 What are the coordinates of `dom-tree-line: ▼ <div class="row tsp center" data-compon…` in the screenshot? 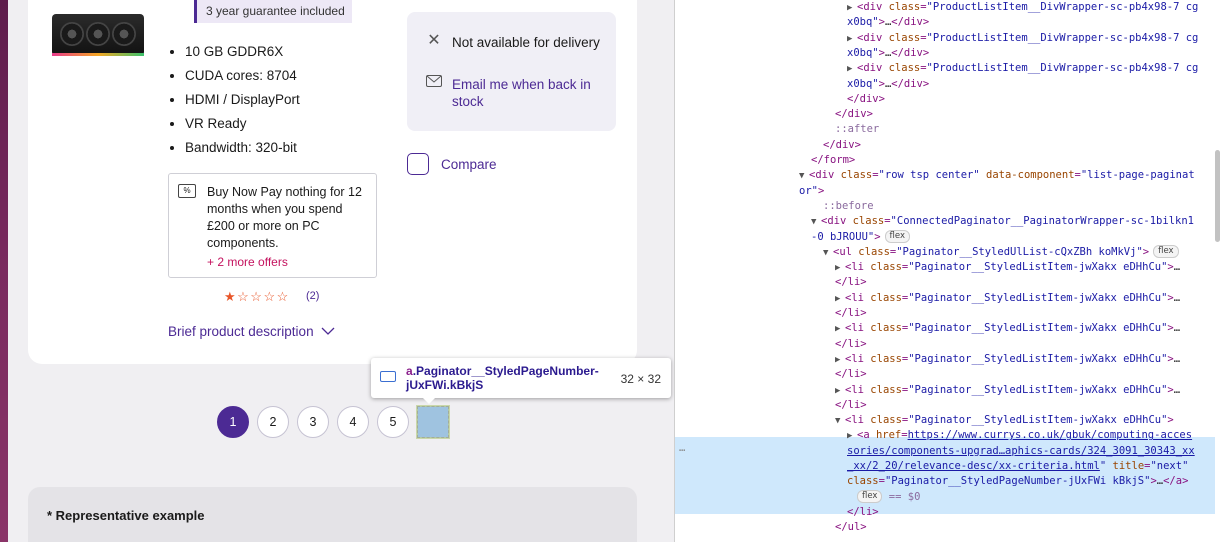 It's located at (997, 176).